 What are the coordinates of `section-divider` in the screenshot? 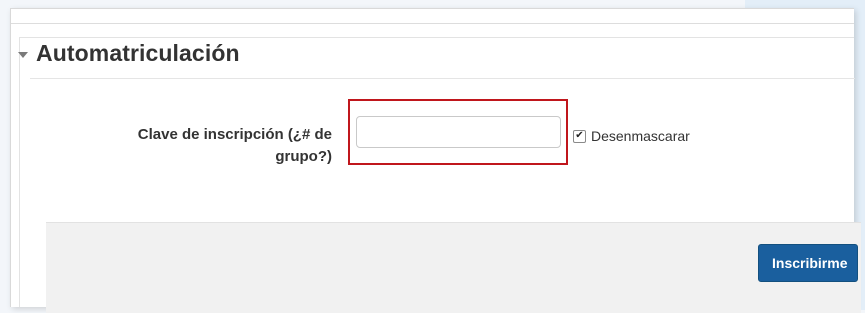 It's located at (442, 78).